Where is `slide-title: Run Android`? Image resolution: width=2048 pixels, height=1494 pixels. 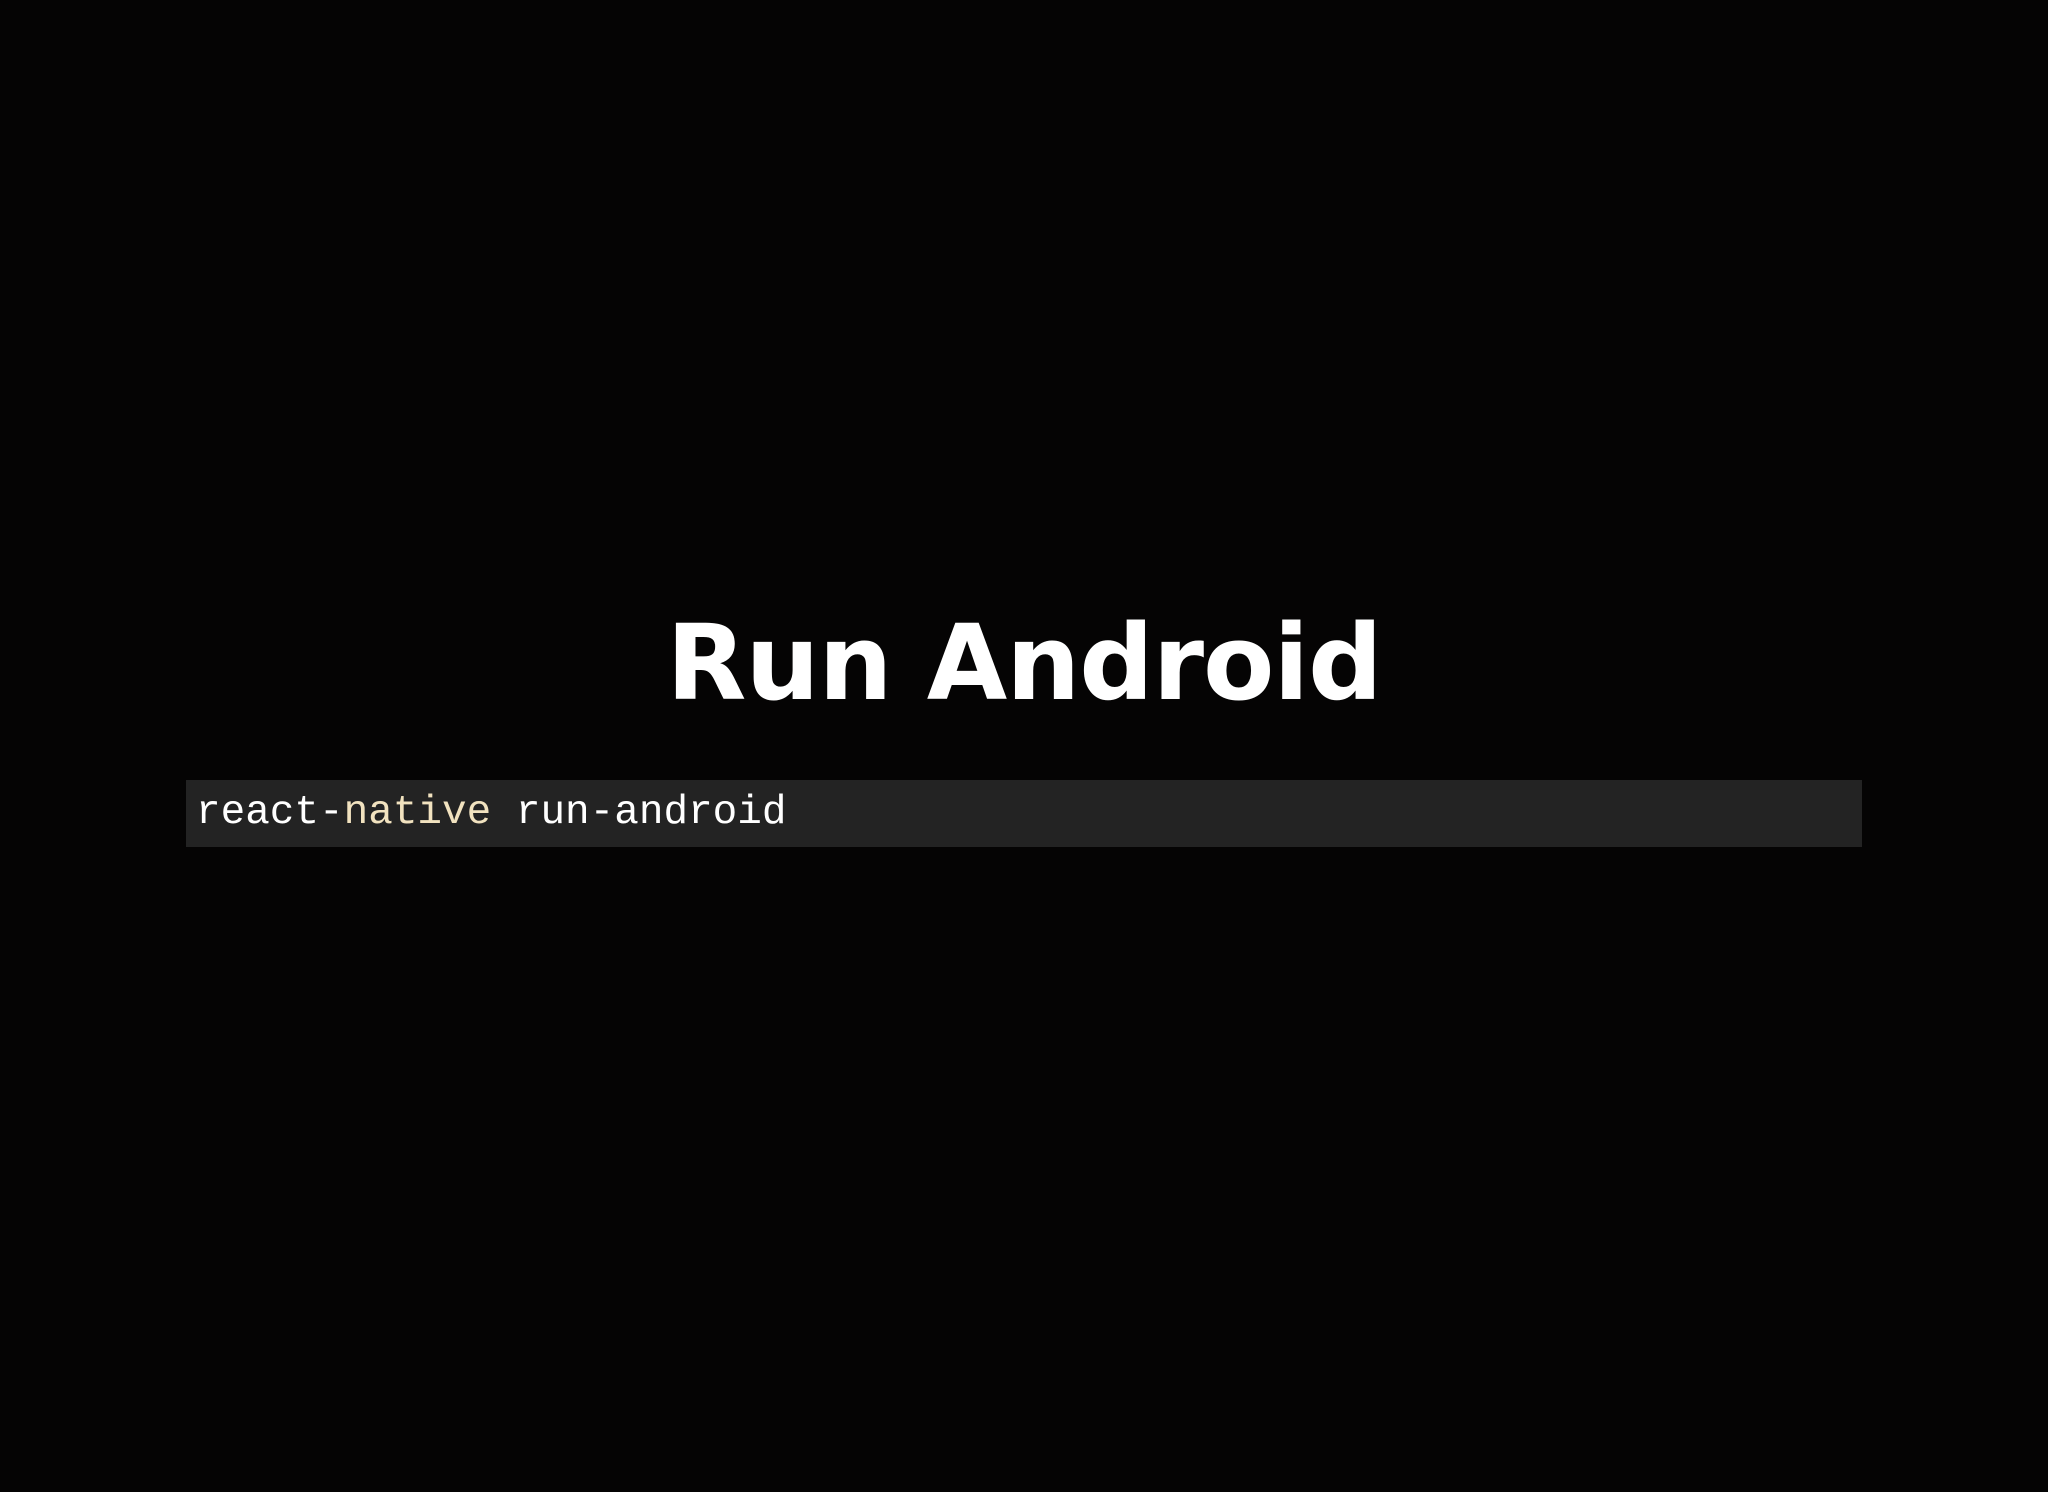
slide-title: Run Android is located at coordinates (1024, 663).